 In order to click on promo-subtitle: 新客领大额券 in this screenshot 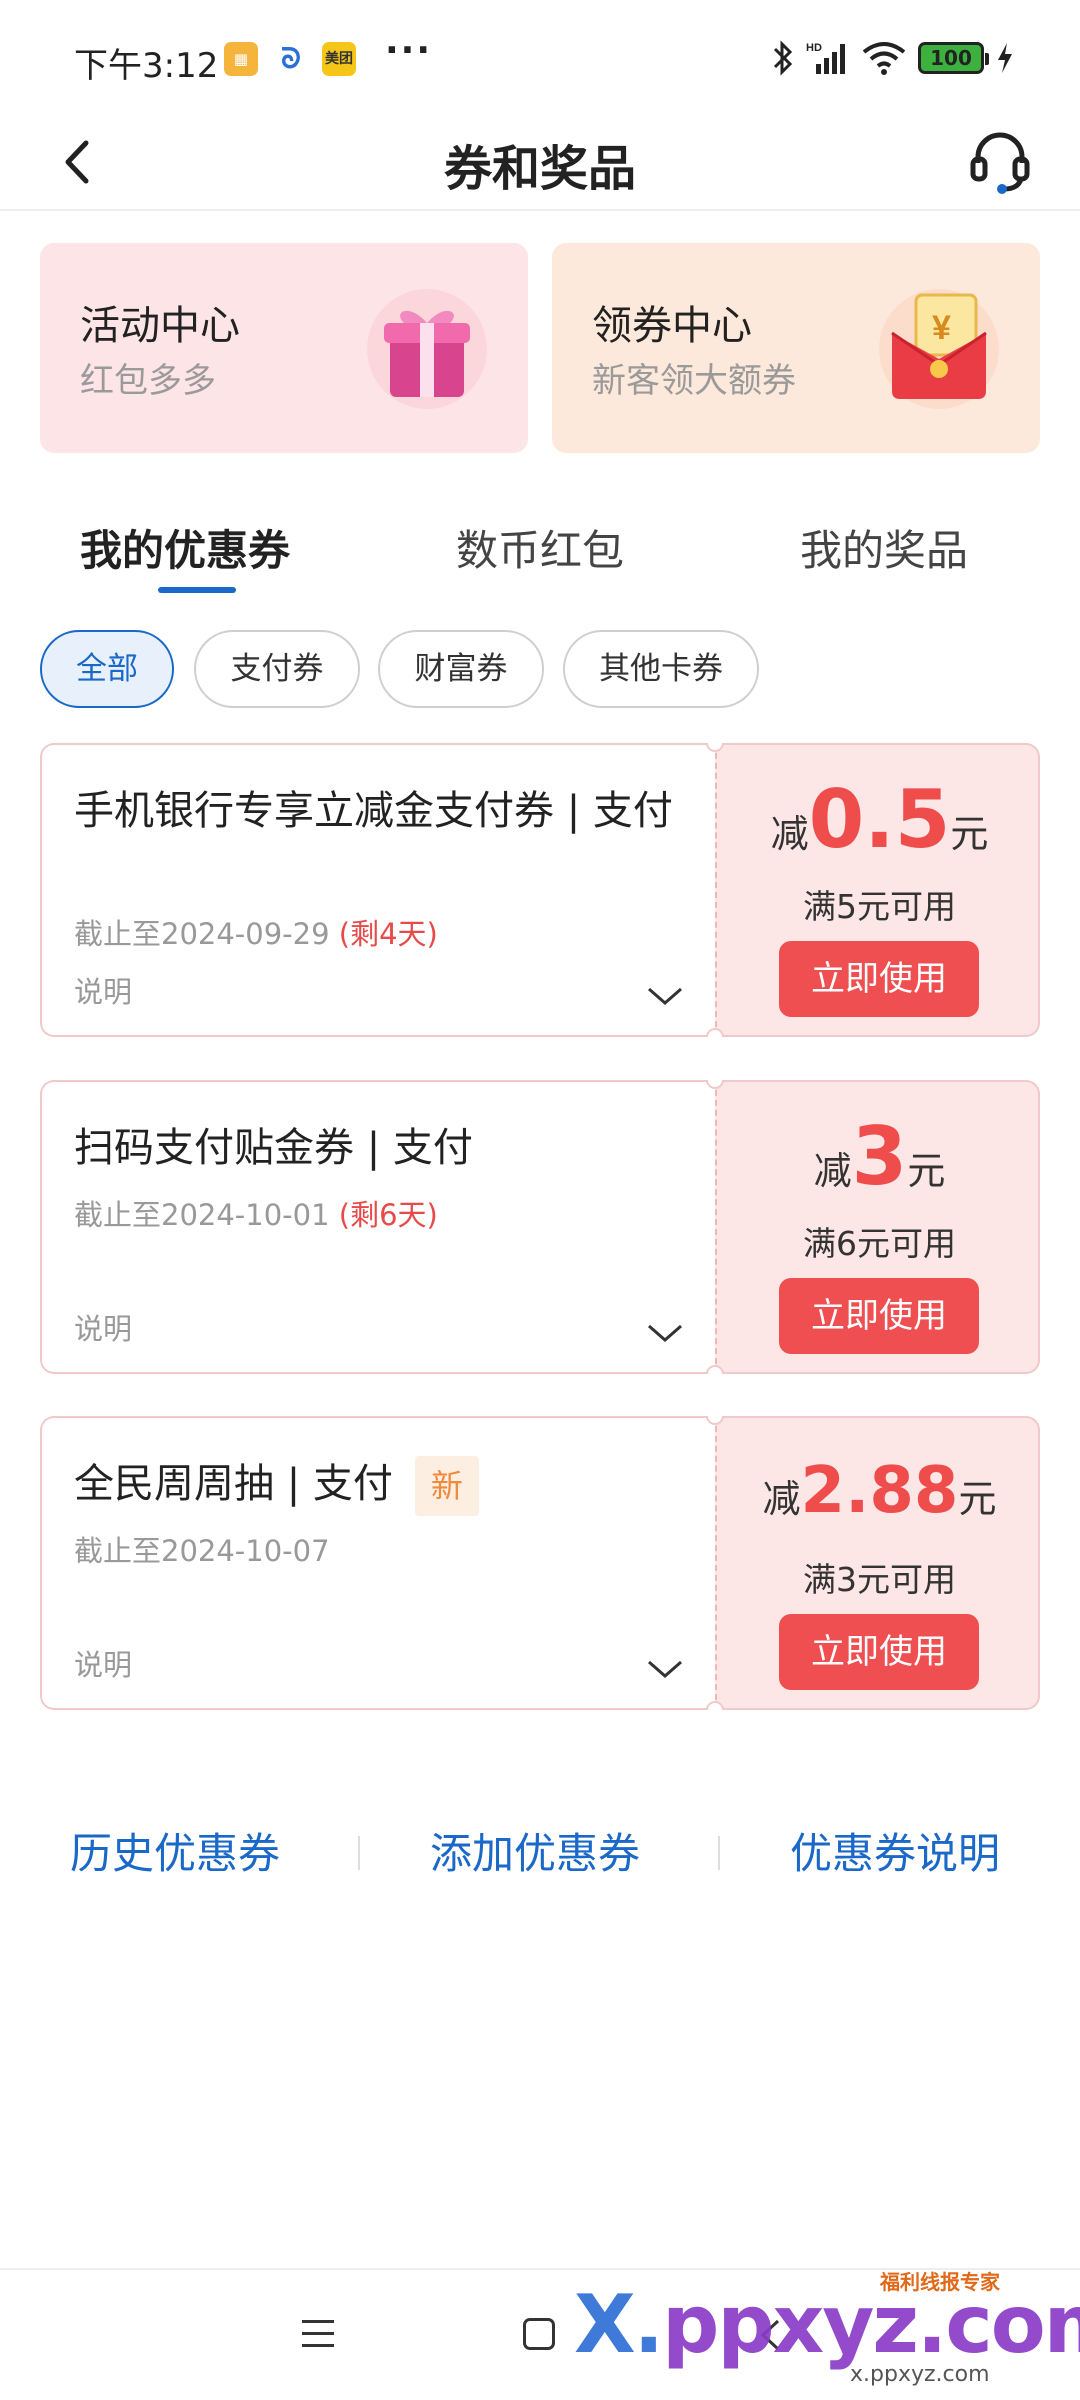, I will do `click(694, 381)`.